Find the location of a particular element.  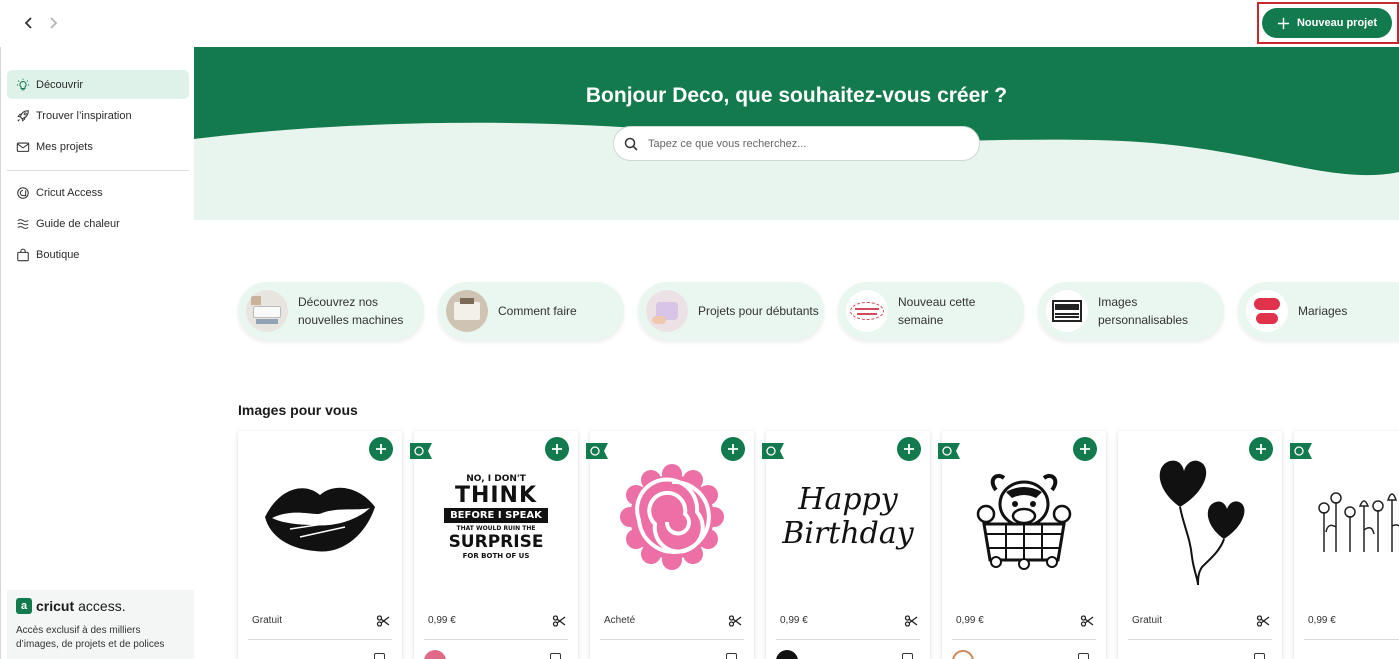

category-comment-faire: Comment faire is located at coordinates (531, 311).